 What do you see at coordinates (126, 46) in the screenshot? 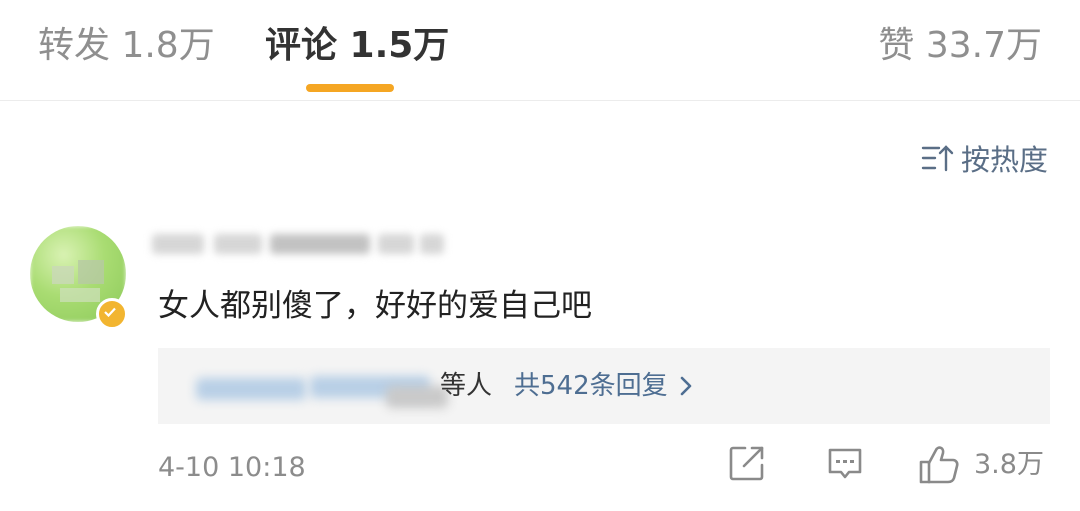
I see `tab-repost: 转发 1.8万` at bounding box center [126, 46].